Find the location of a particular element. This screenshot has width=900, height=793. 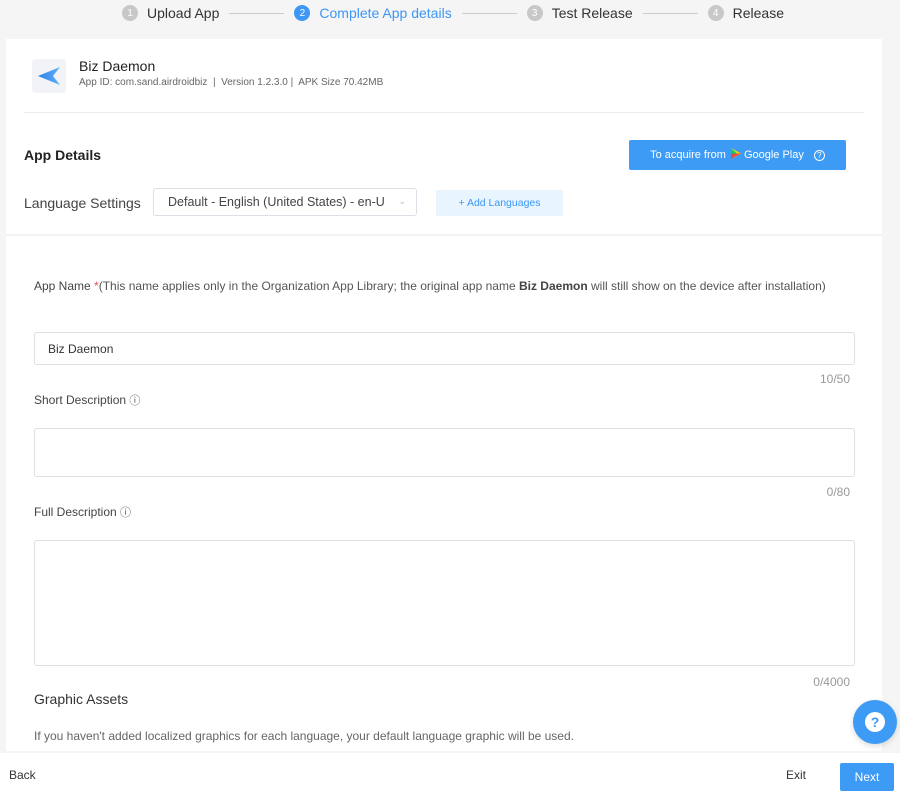

app-name: Biz Daemon is located at coordinates (117, 66).